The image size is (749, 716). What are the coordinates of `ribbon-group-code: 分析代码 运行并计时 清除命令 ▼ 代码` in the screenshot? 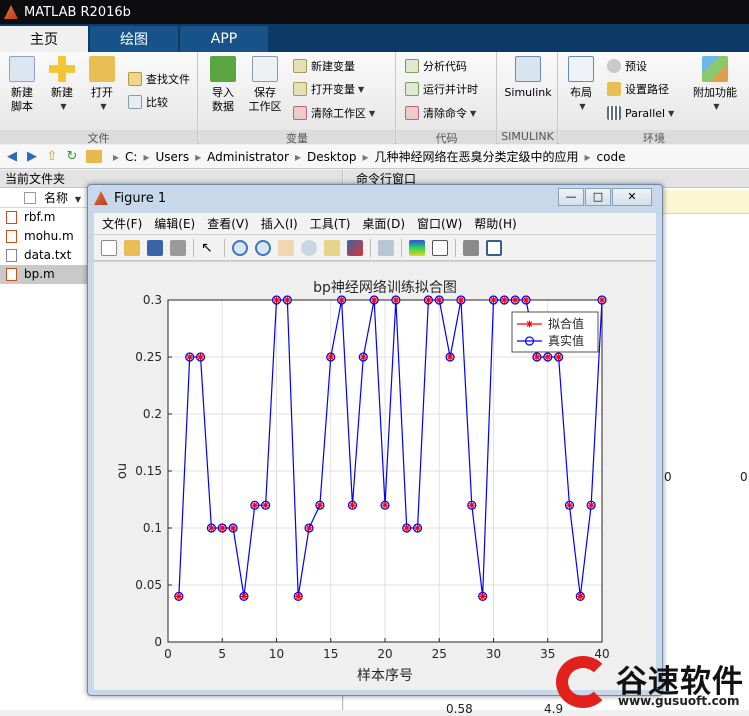 It's located at (447, 98).